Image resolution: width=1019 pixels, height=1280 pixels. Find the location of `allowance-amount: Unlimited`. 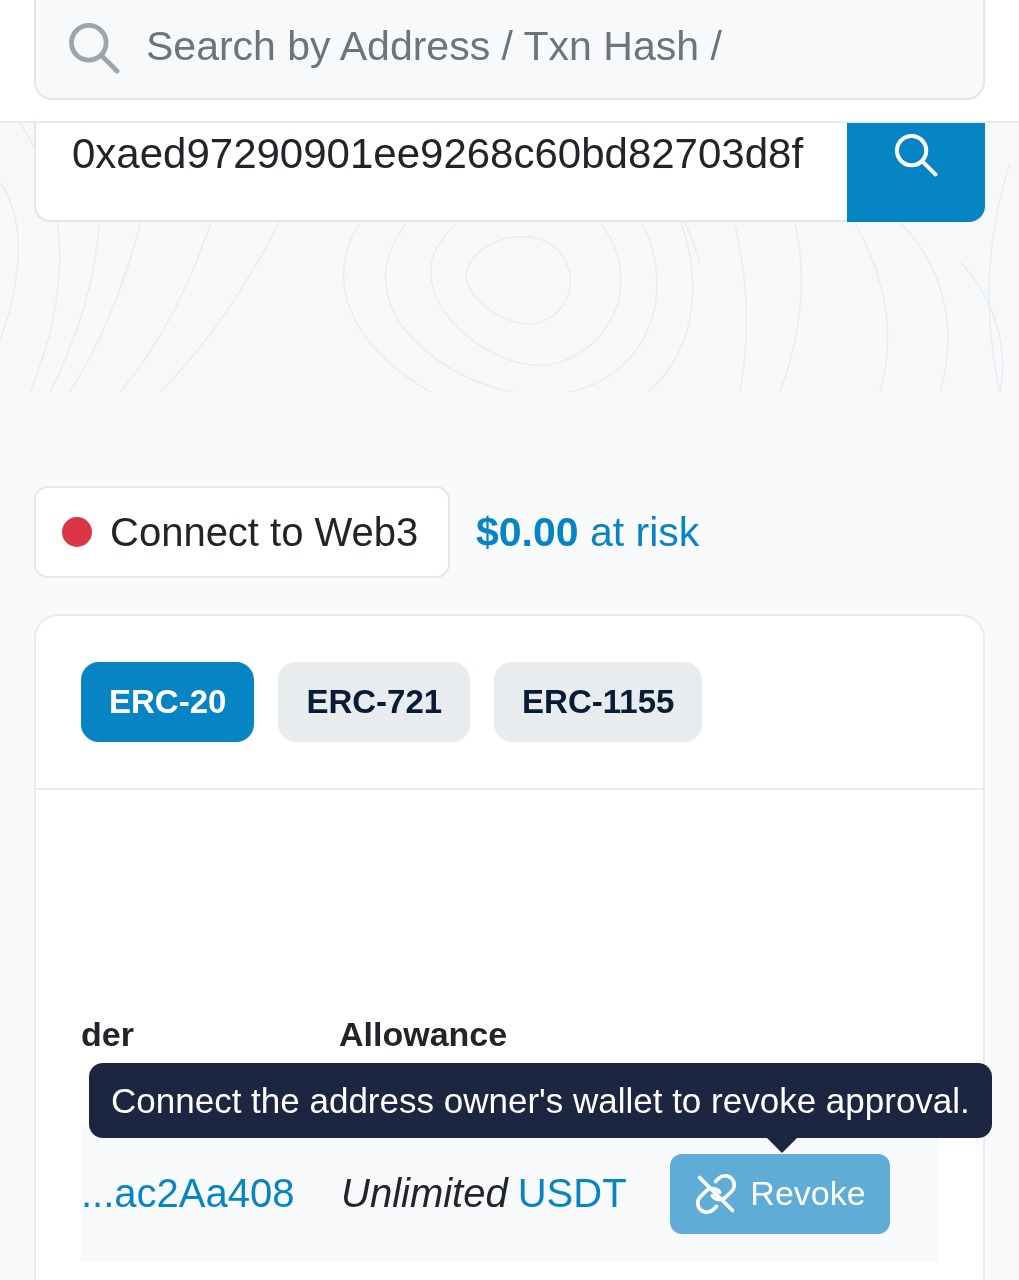

allowance-amount: Unlimited is located at coordinates (424, 1193).